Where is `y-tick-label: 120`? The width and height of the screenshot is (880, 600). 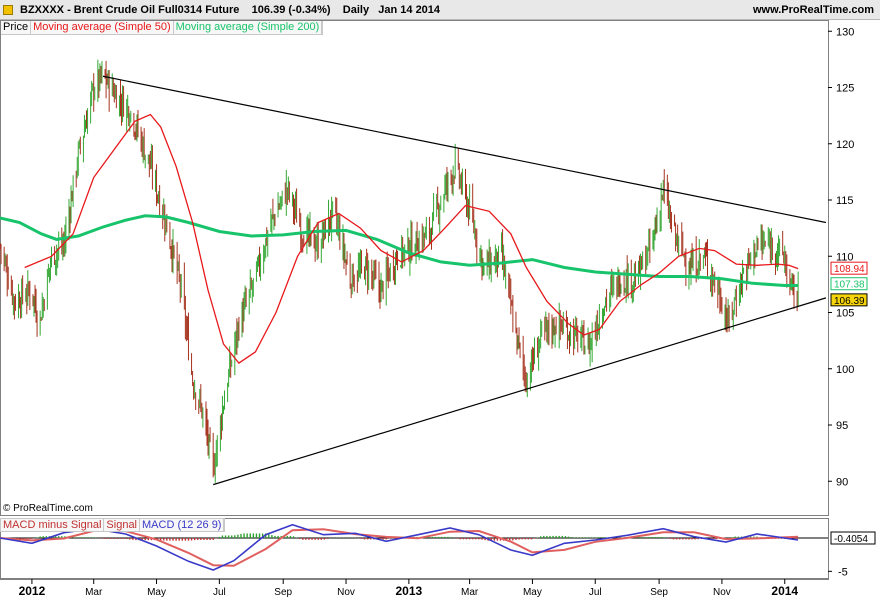
y-tick-label: 120 is located at coordinates (845, 145).